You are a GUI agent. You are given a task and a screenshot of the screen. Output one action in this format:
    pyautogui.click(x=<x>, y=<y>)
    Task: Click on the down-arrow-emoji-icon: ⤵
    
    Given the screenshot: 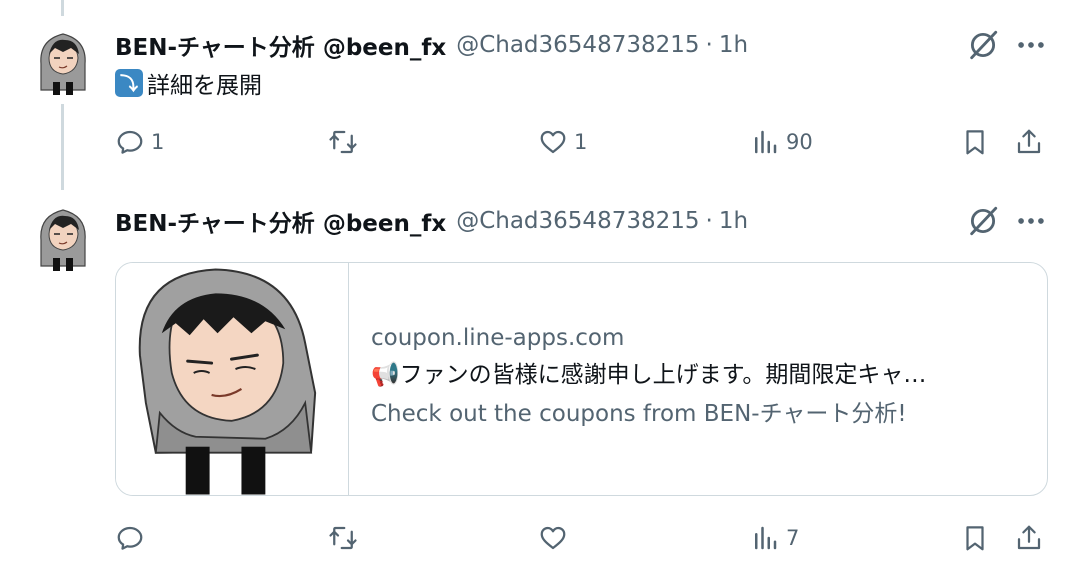 What is the action you would take?
    pyautogui.click(x=129, y=83)
    